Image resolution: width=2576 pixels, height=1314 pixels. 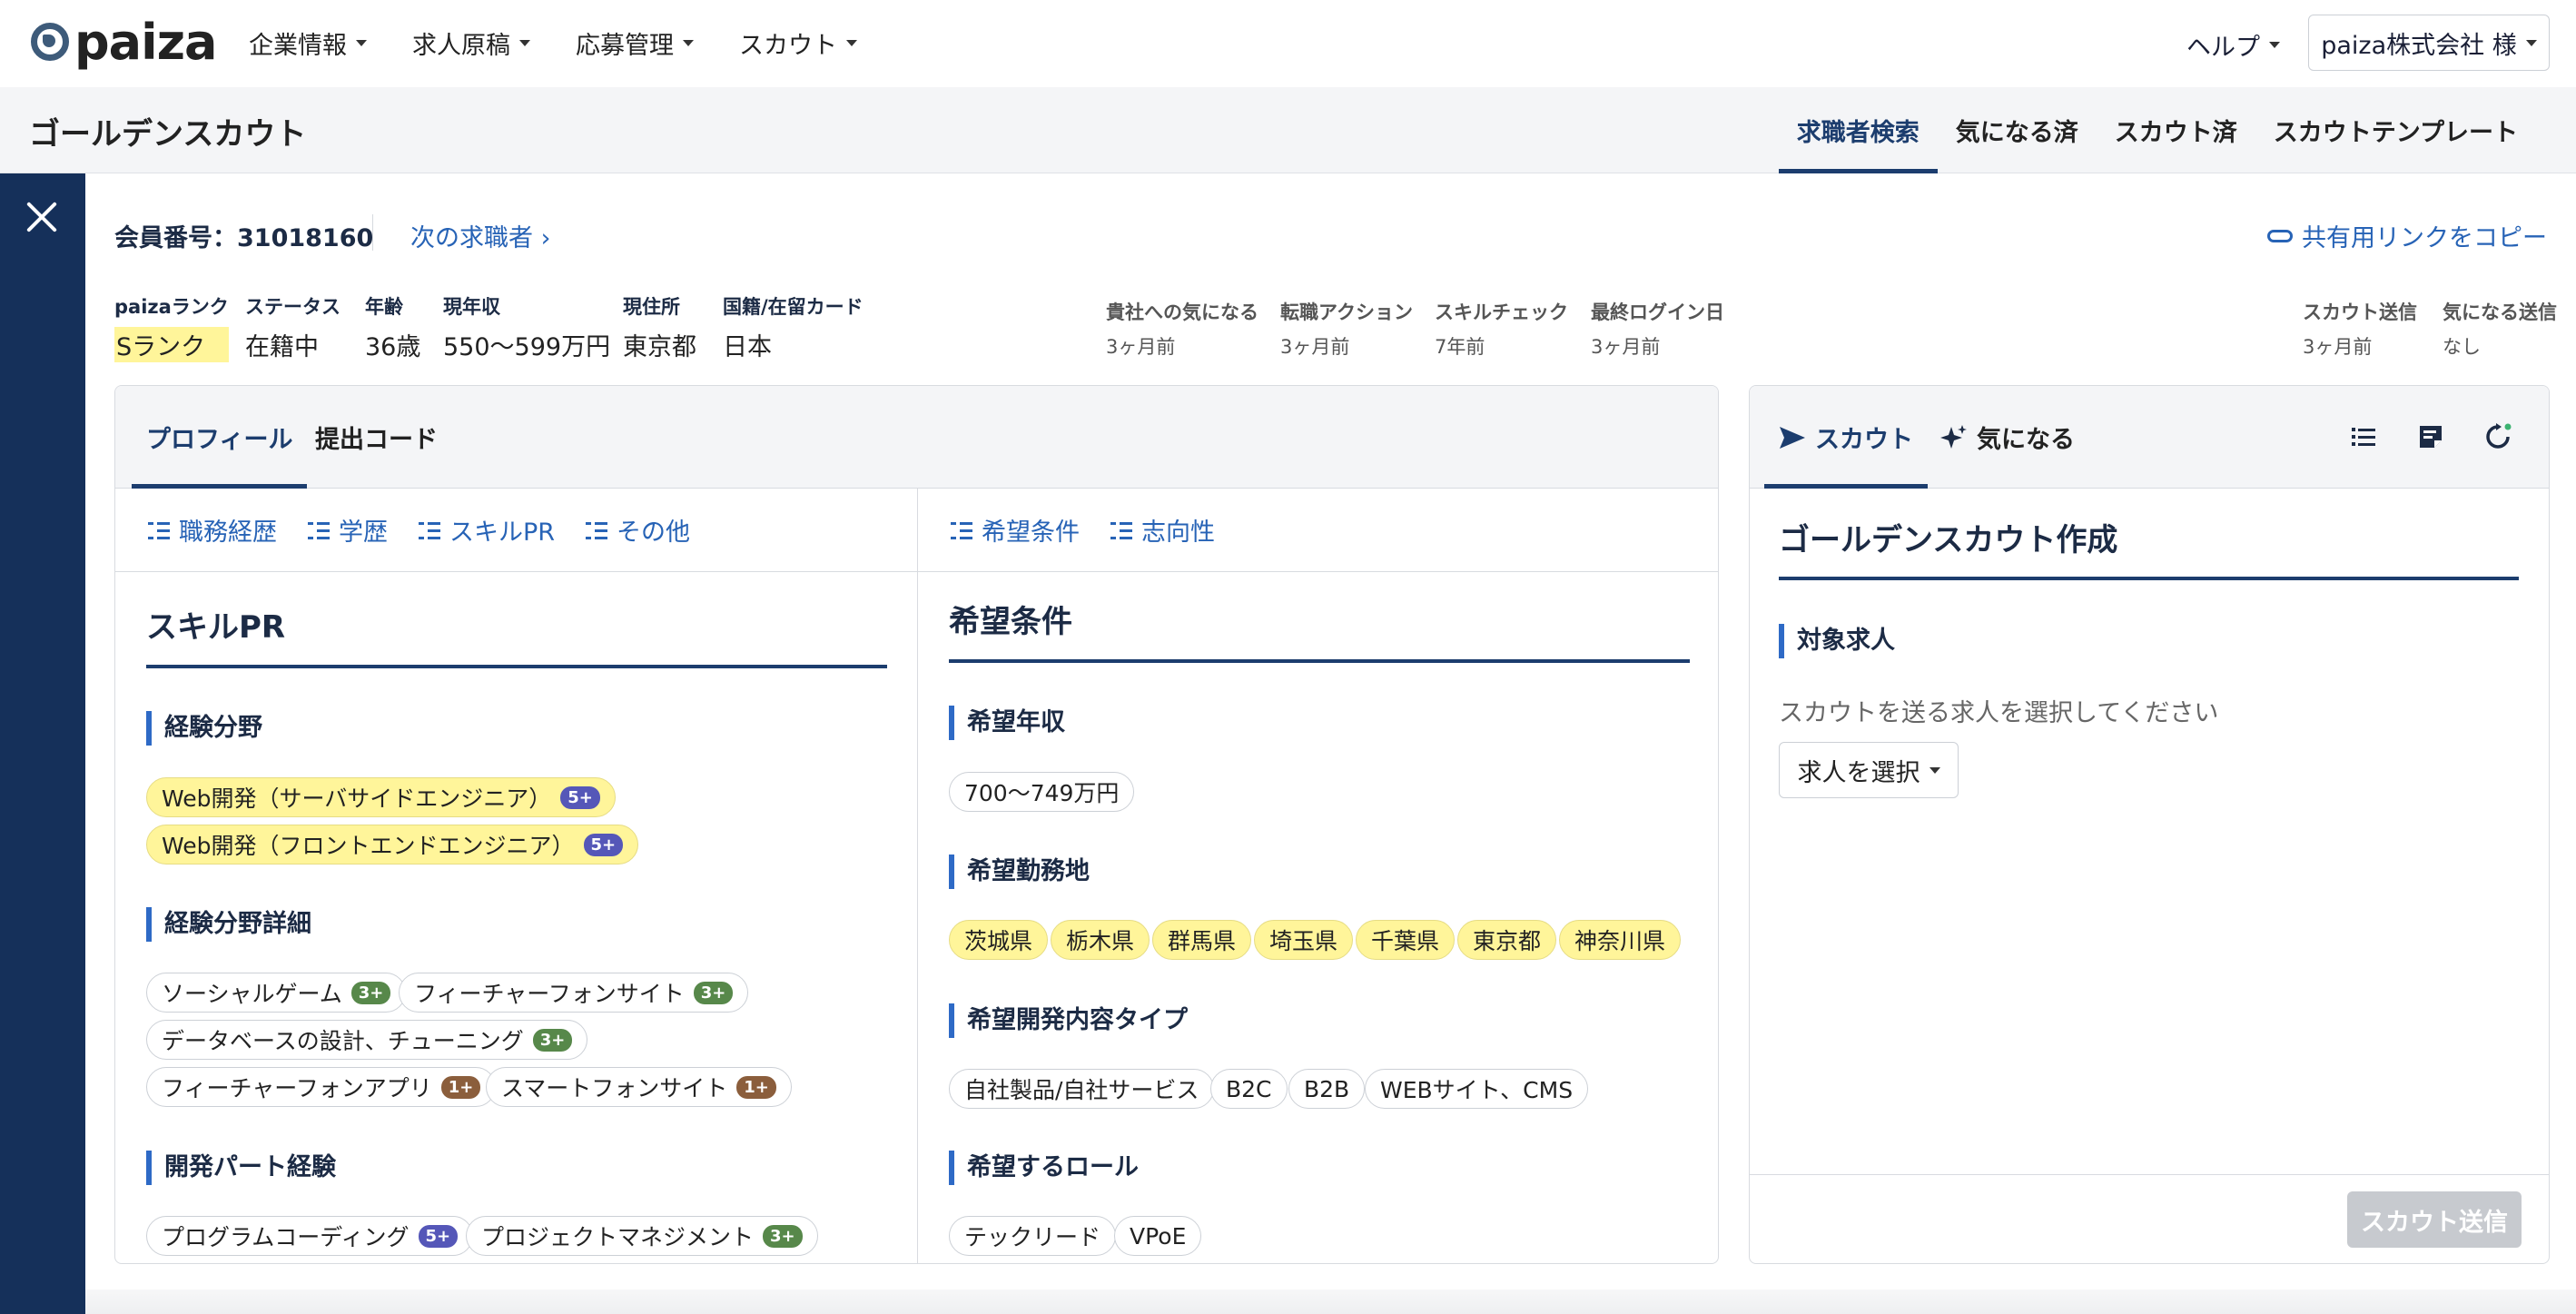 What do you see at coordinates (50, 42) in the screenshot?
I see `paiza-logo-icon` at bounding box center [50, 42].